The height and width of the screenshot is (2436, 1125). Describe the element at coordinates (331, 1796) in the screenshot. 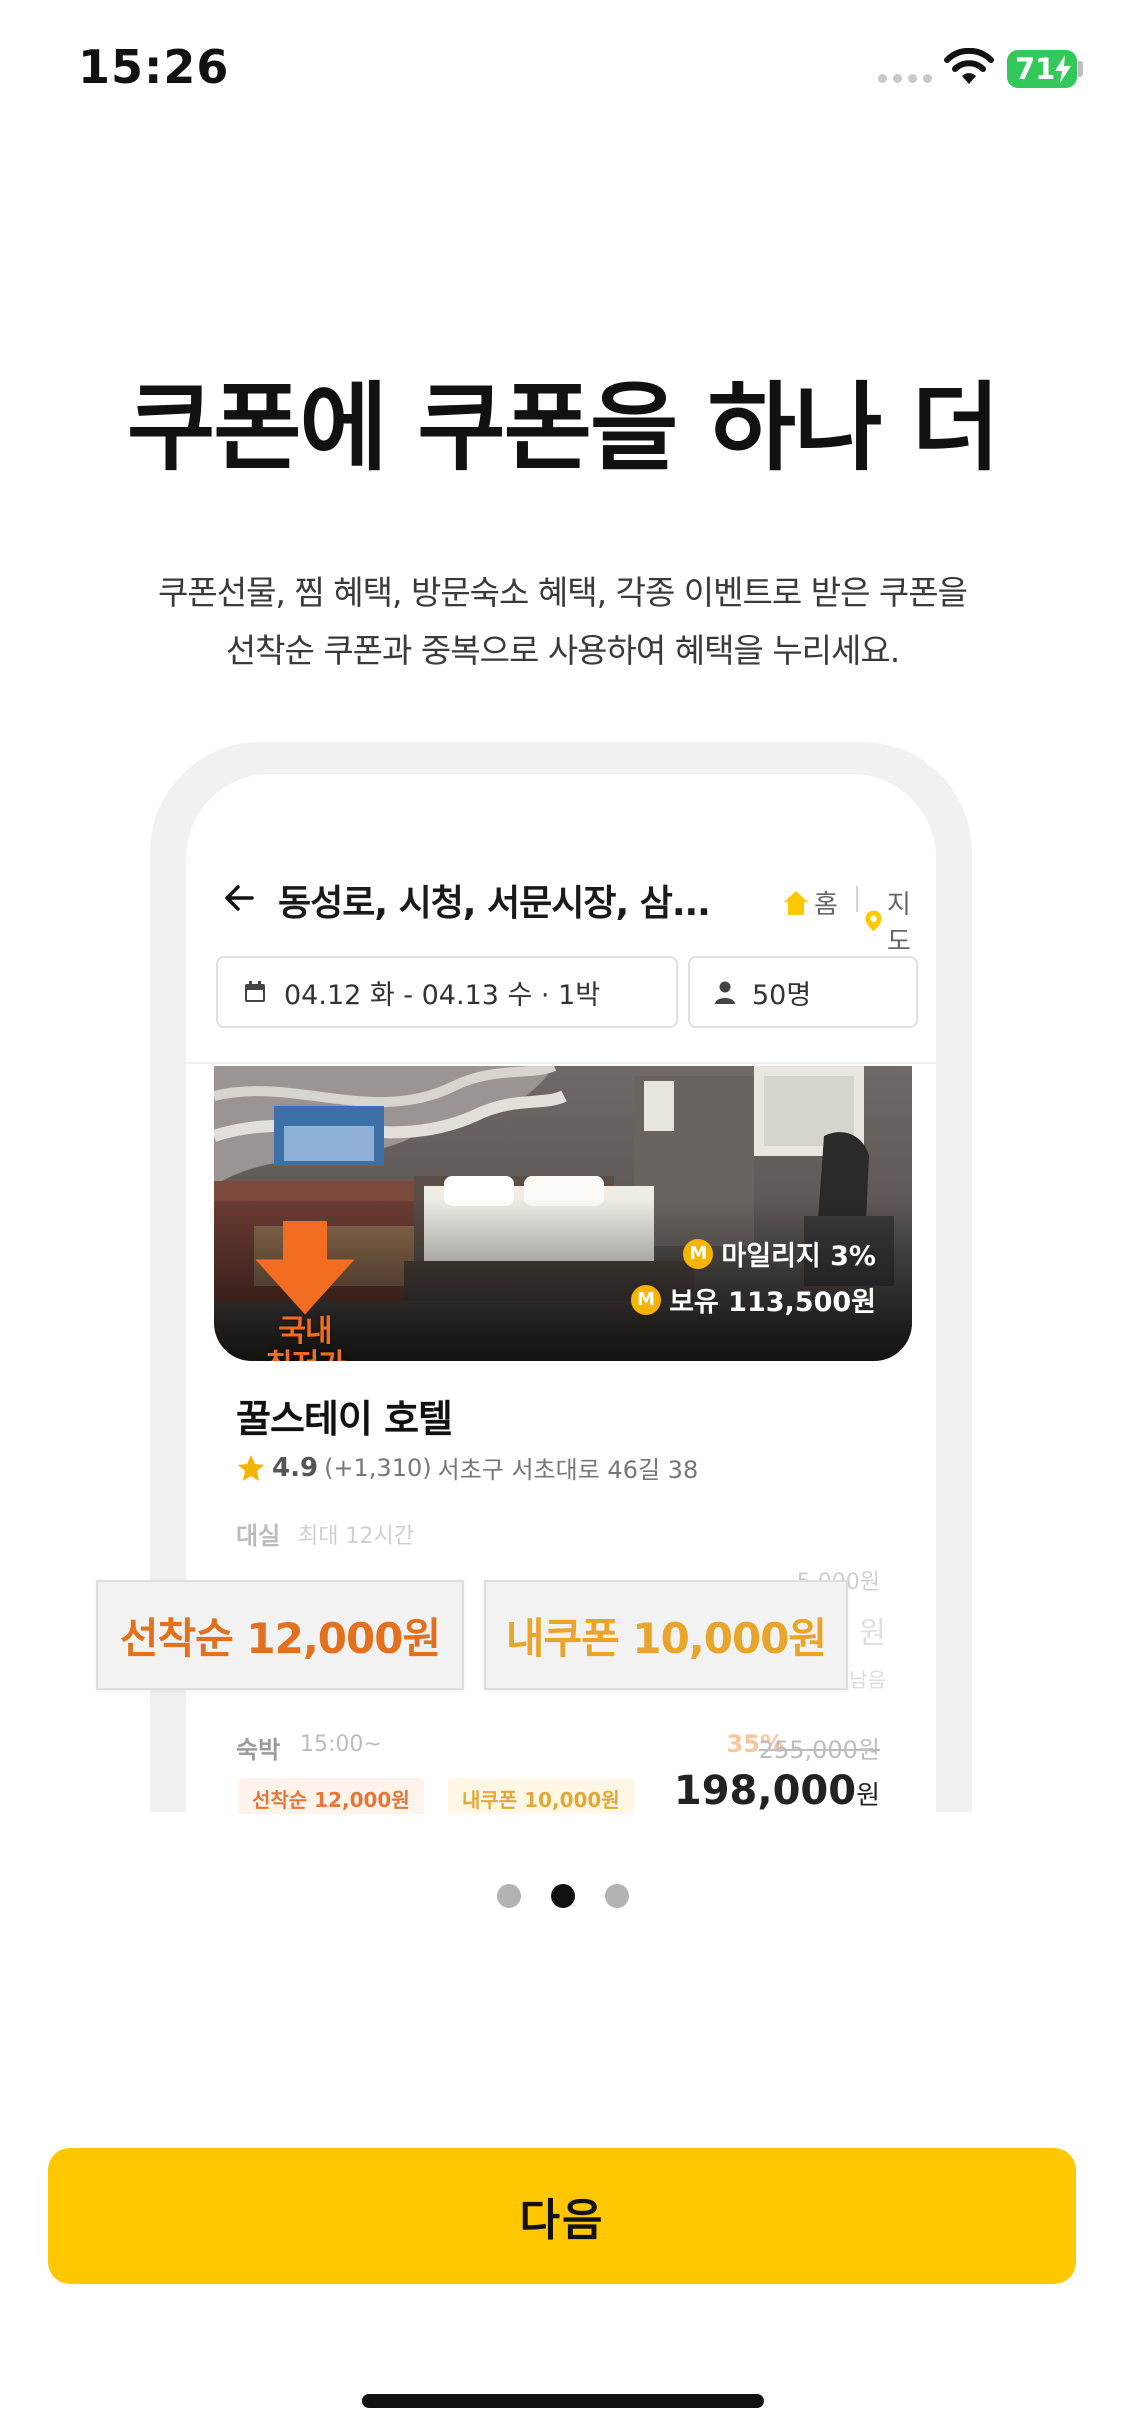

I see `first-come-coupon-tag: 선착순 12,000원` at that location.